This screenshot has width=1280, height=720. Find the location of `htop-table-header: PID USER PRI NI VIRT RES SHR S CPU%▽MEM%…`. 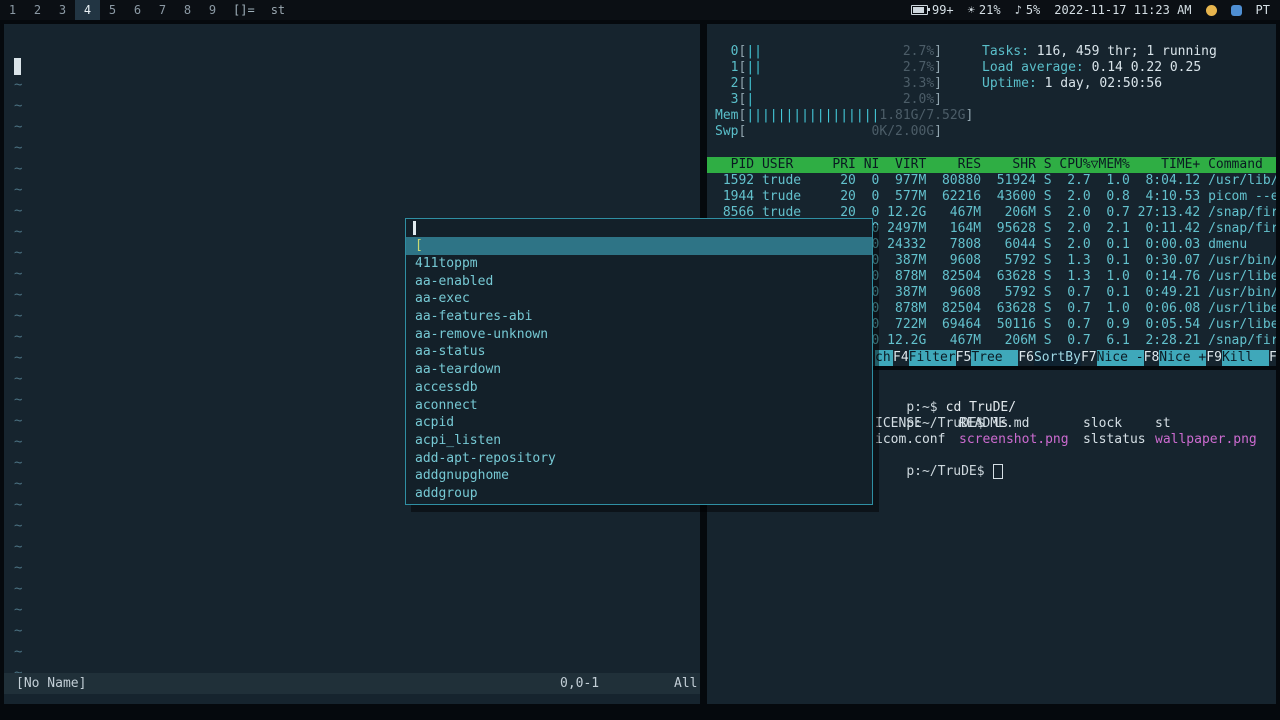

htop-table-header: PID USER PRI NI VIRT RES SHR S CPU%▽MEM%… is located at coordinates (991, 165).